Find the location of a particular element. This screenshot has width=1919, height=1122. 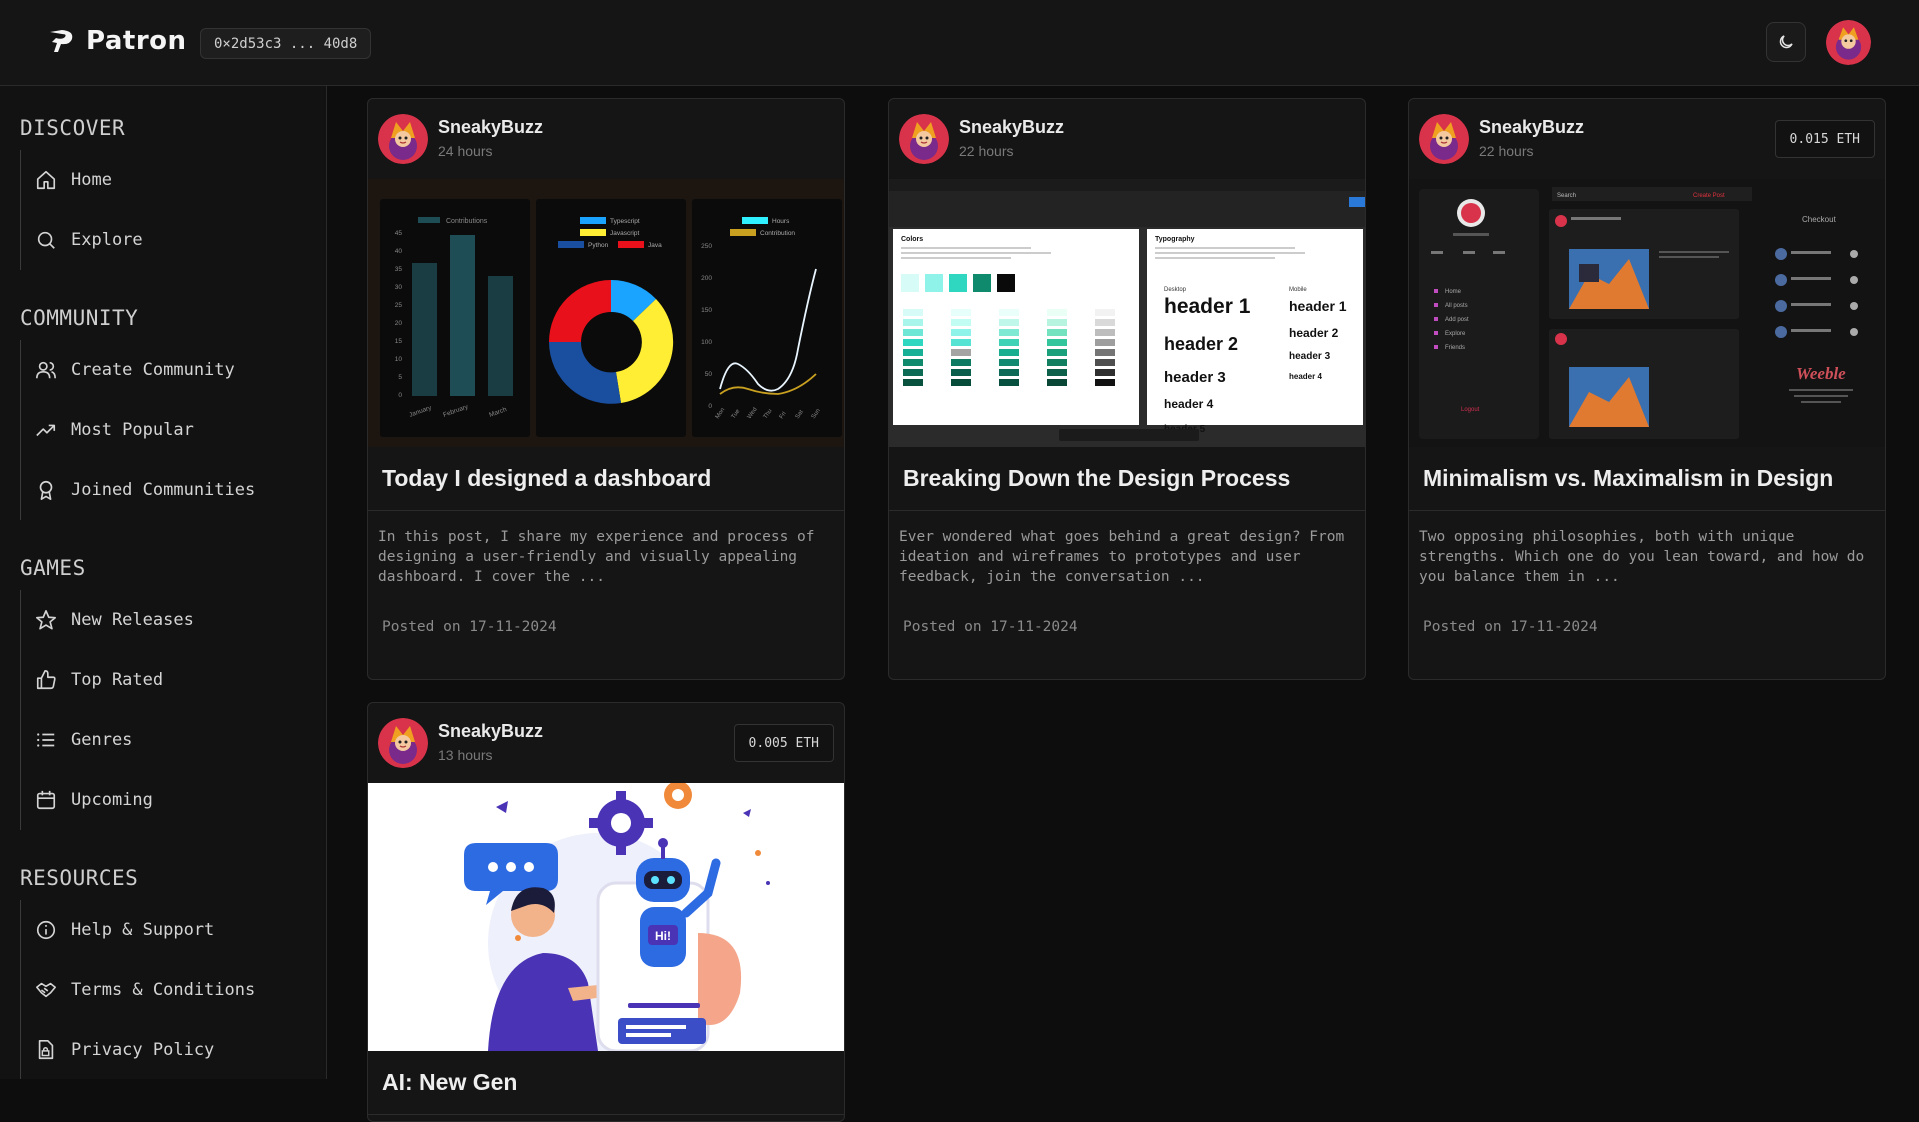

avatar-image is located at coordinates (1848, 42).